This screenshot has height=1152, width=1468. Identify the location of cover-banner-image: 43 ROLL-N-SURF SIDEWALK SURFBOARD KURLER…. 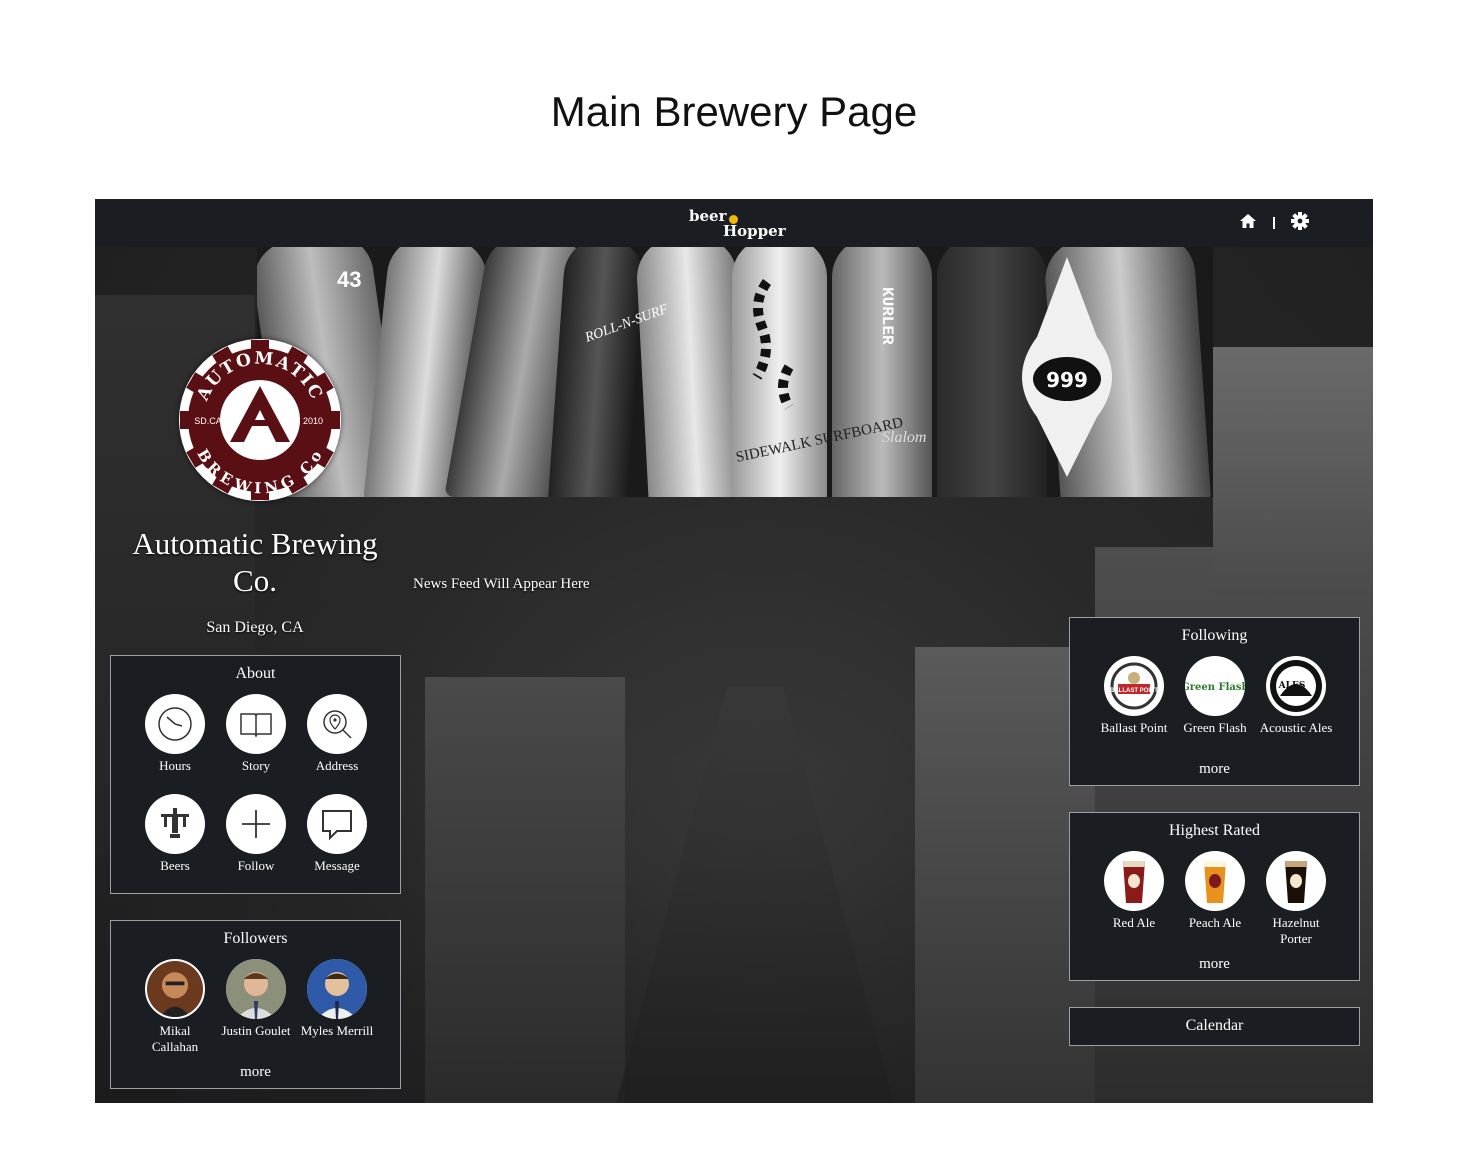
(735, 372).